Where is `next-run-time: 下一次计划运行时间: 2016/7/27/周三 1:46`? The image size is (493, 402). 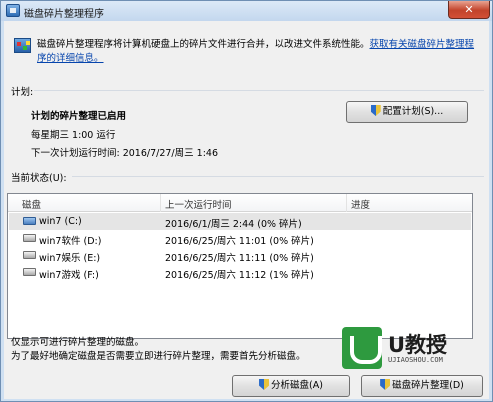
next-run-time: 下一次计划运行时间: 2016/7/27/周三 1:46 is located at coordinates (124, 153).